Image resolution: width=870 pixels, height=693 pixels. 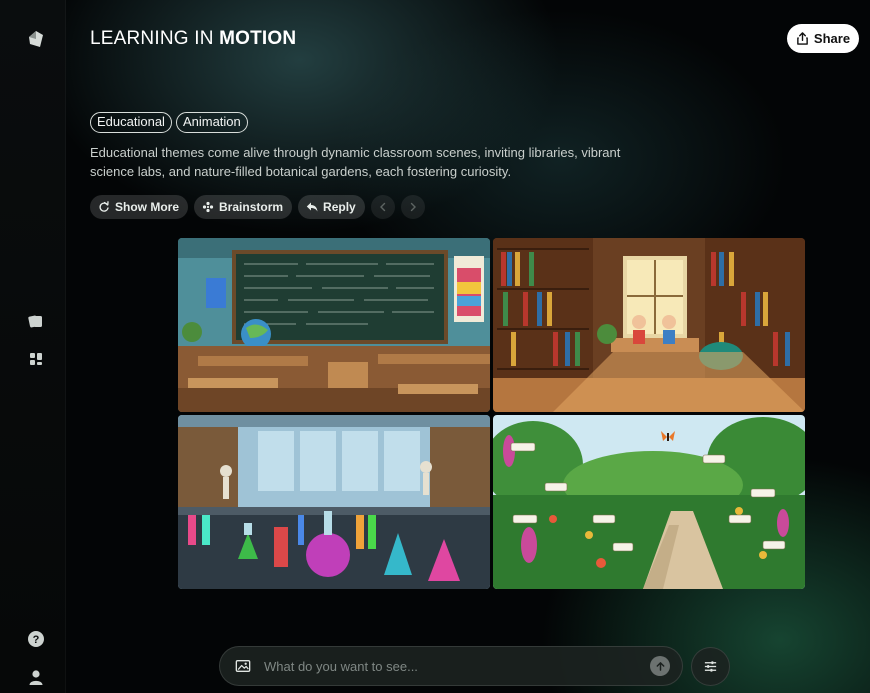 What do you see at coordinates (155, 38) in the screenshot?
I see `title-light: LEARNING IN` at bounding box center [155, 38].